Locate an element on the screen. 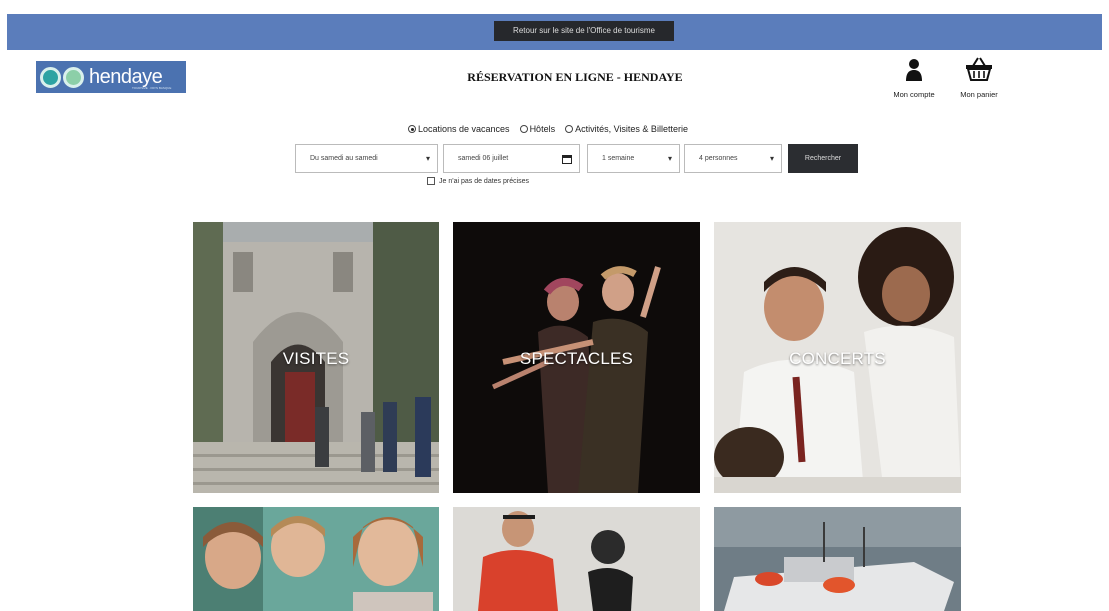 This screenshot has width=1109, height=611. tile-label: SPECTACLES is located at coordinates (576, 358).